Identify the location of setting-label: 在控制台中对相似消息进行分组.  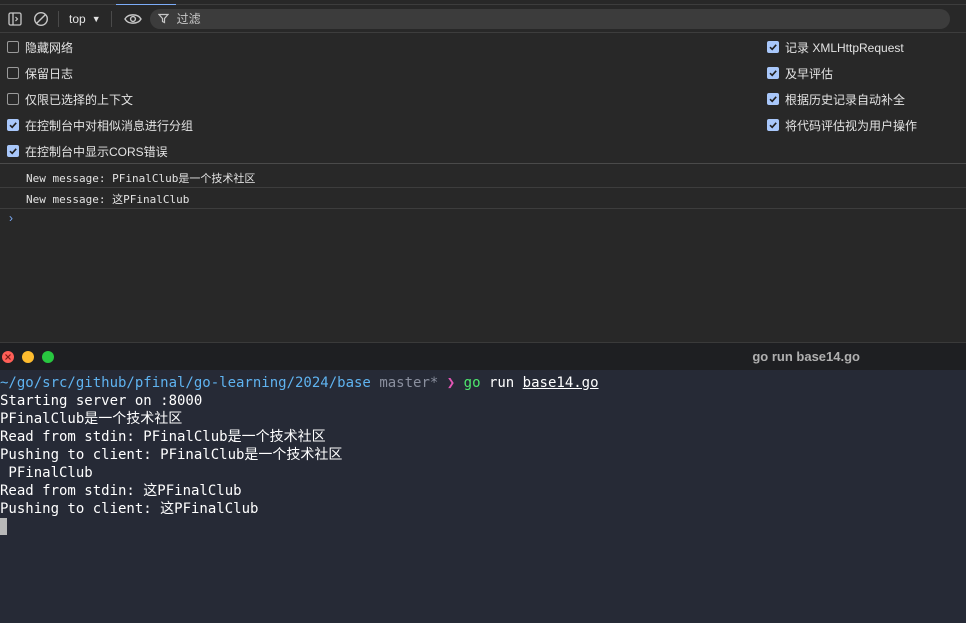
(109, 125).